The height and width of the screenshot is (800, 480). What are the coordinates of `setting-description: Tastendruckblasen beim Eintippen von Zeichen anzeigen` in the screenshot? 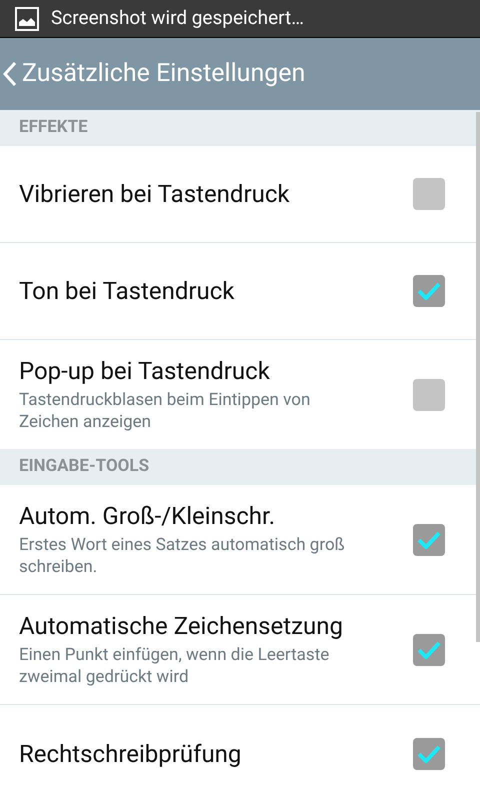 It's located at (165, 411).